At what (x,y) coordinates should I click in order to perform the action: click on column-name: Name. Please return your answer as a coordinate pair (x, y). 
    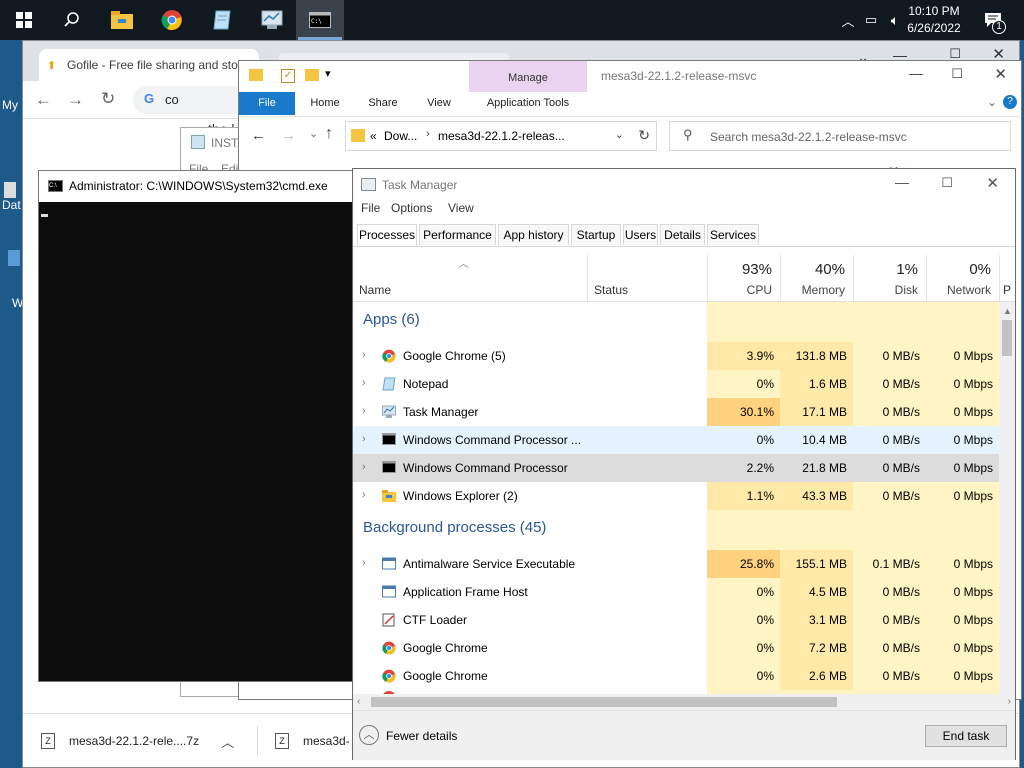
    Looking at the image, I should click on (470, 278).